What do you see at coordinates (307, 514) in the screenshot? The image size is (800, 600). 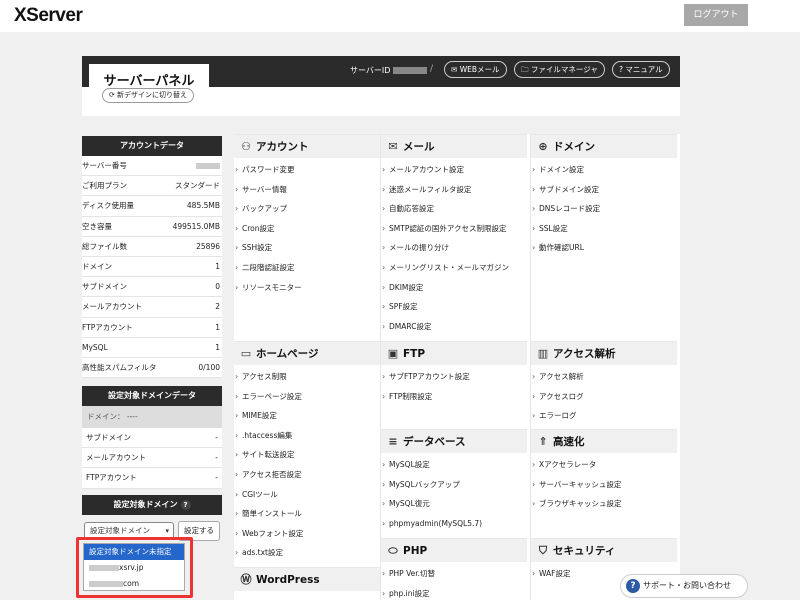 I see `menu-link: 簡単インストール` at bounding box center [307, 514].